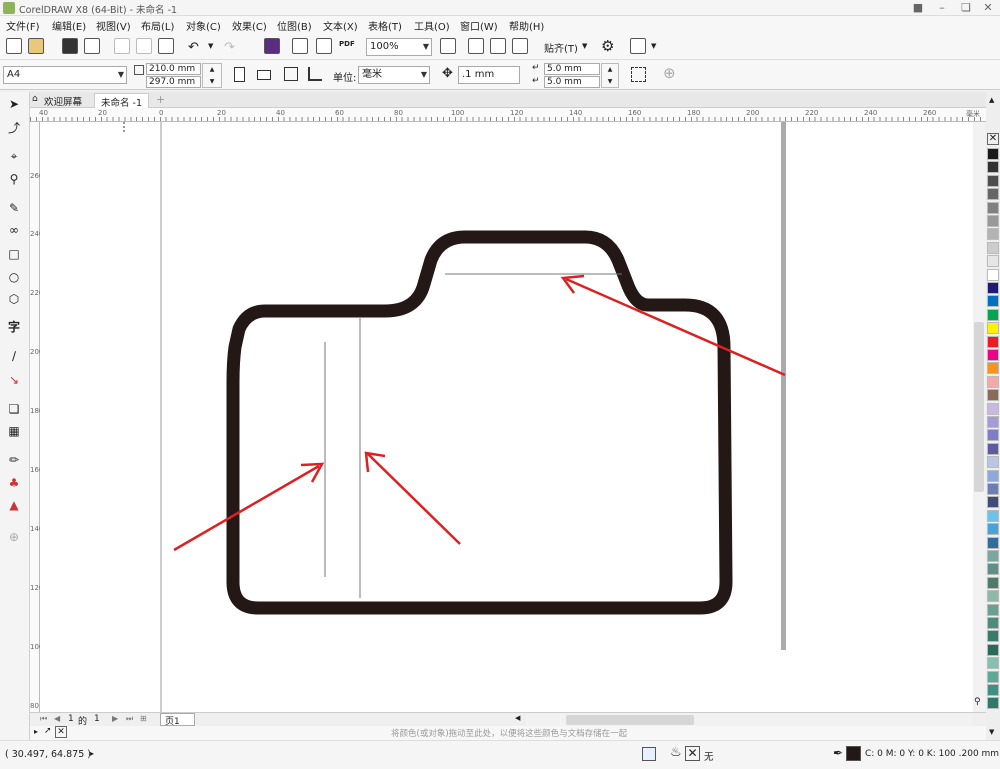 This screenshot has width=1000, height=769. I want to click on options-gear-icon: ⚙, so click(607, 46).